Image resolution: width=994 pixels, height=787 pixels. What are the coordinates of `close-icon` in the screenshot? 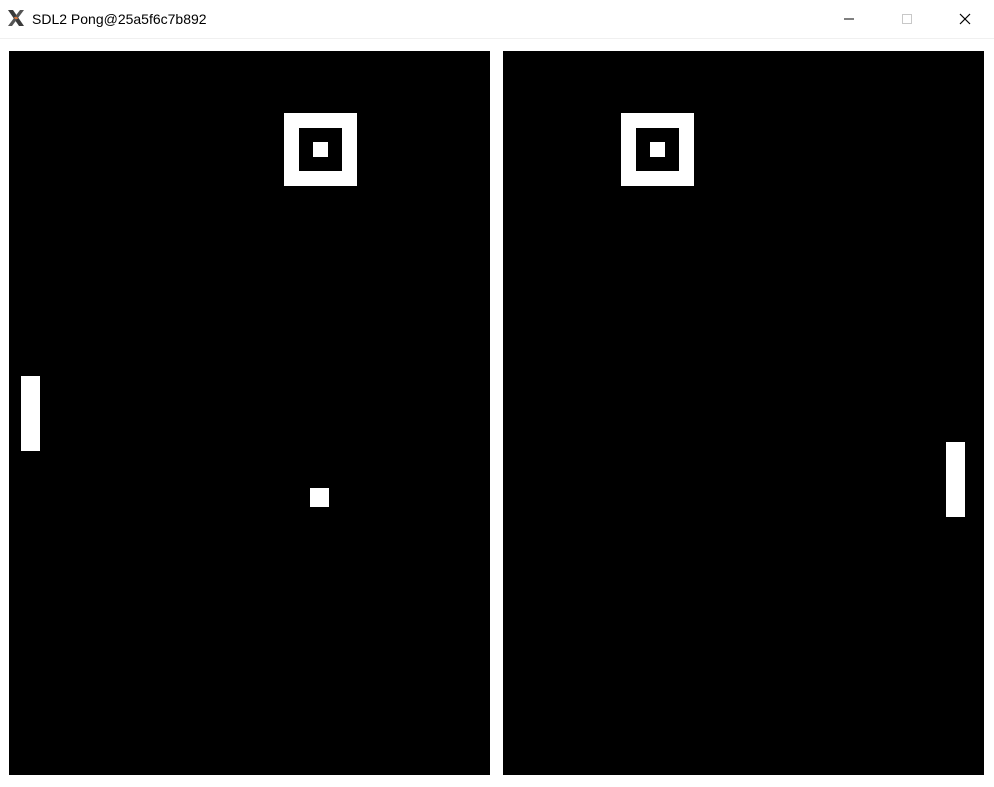 It's located at (965, 19).